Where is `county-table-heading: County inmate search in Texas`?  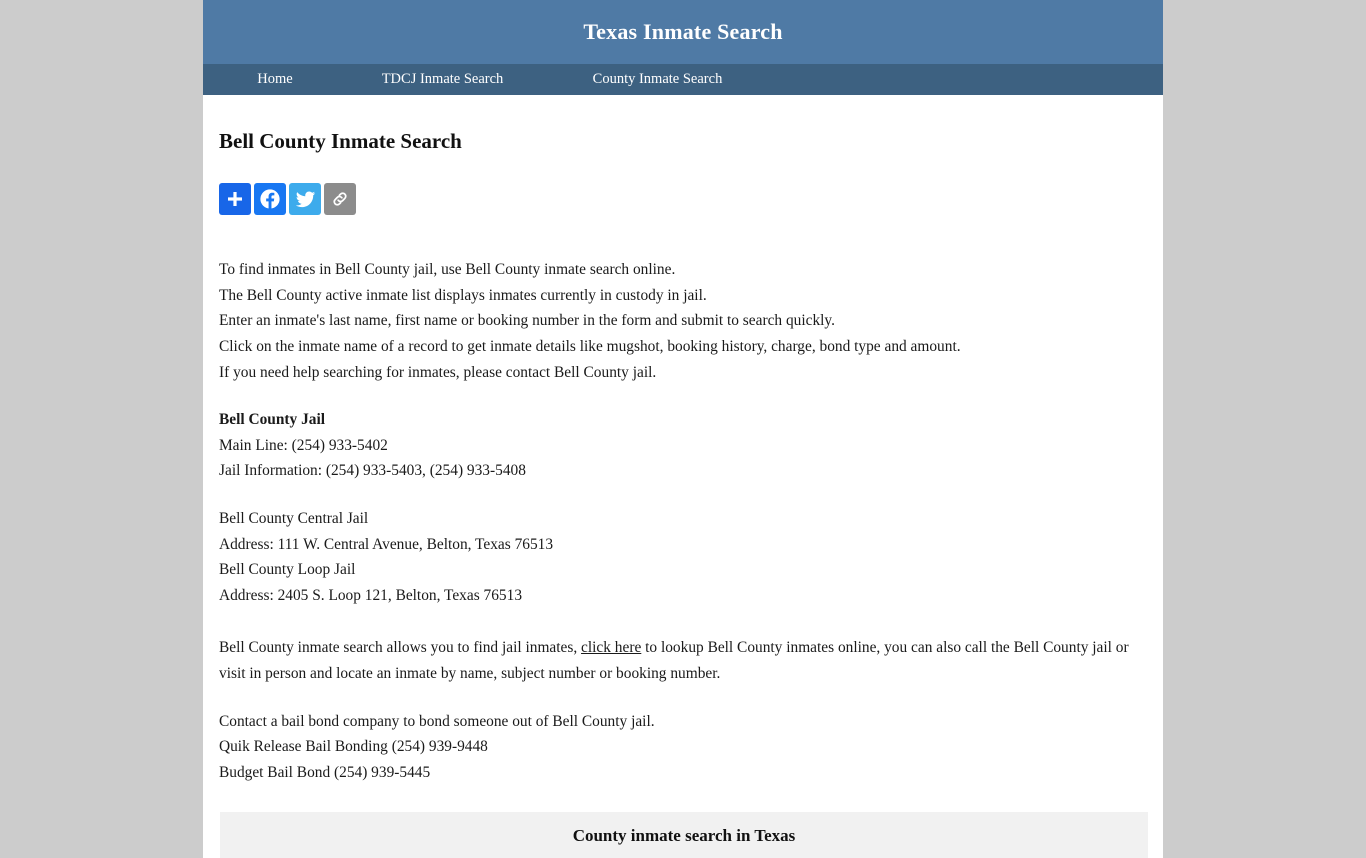
county-table-heading: County inmate search in Texas is located at coordinates (684, 835).